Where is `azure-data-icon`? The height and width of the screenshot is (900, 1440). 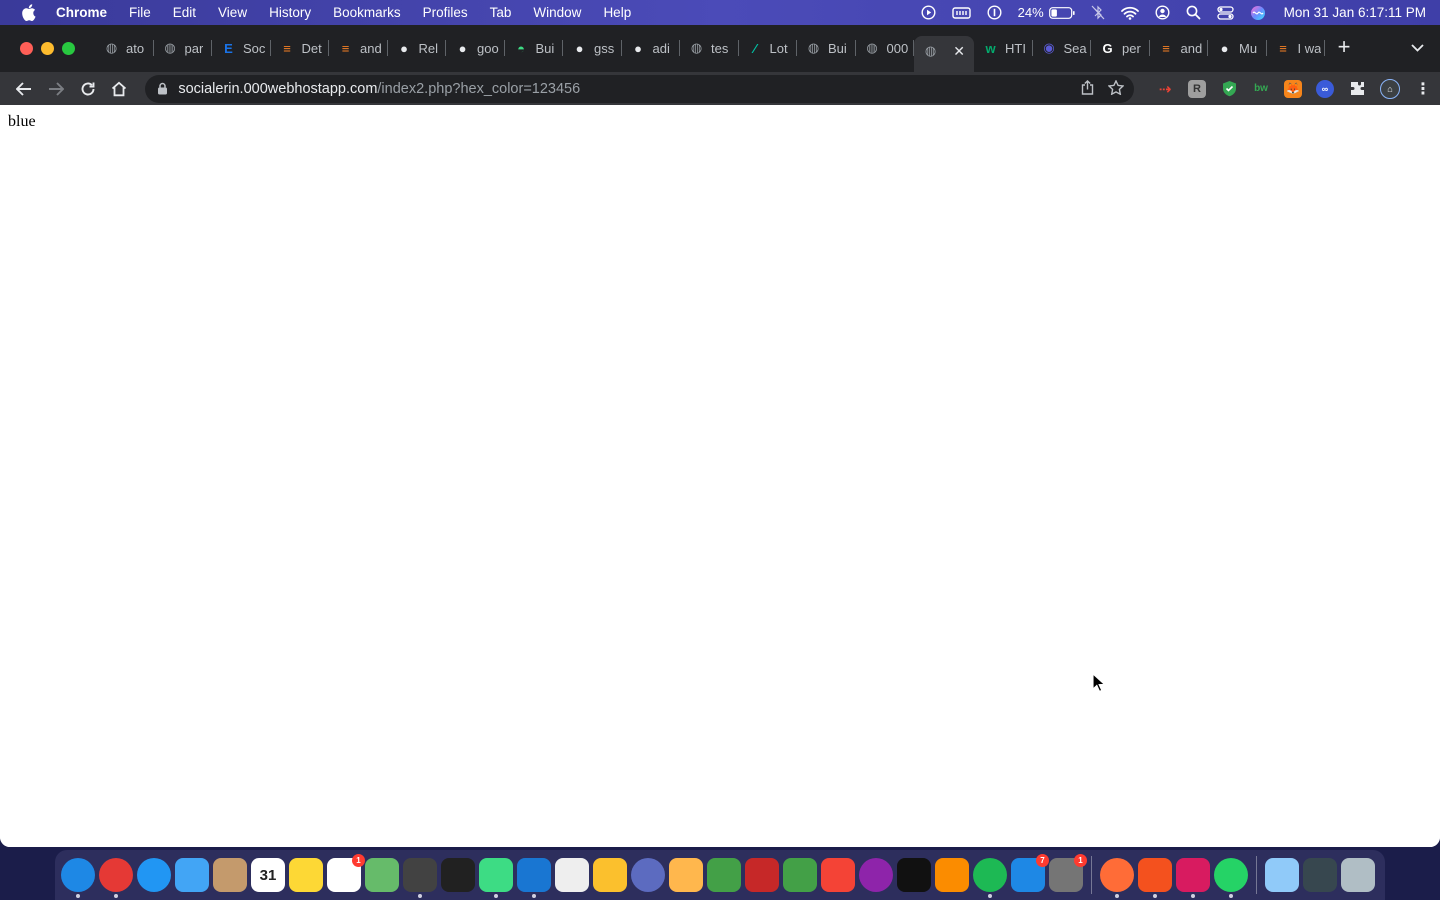
azure-data-icon is located at coordinates (1193, 878).